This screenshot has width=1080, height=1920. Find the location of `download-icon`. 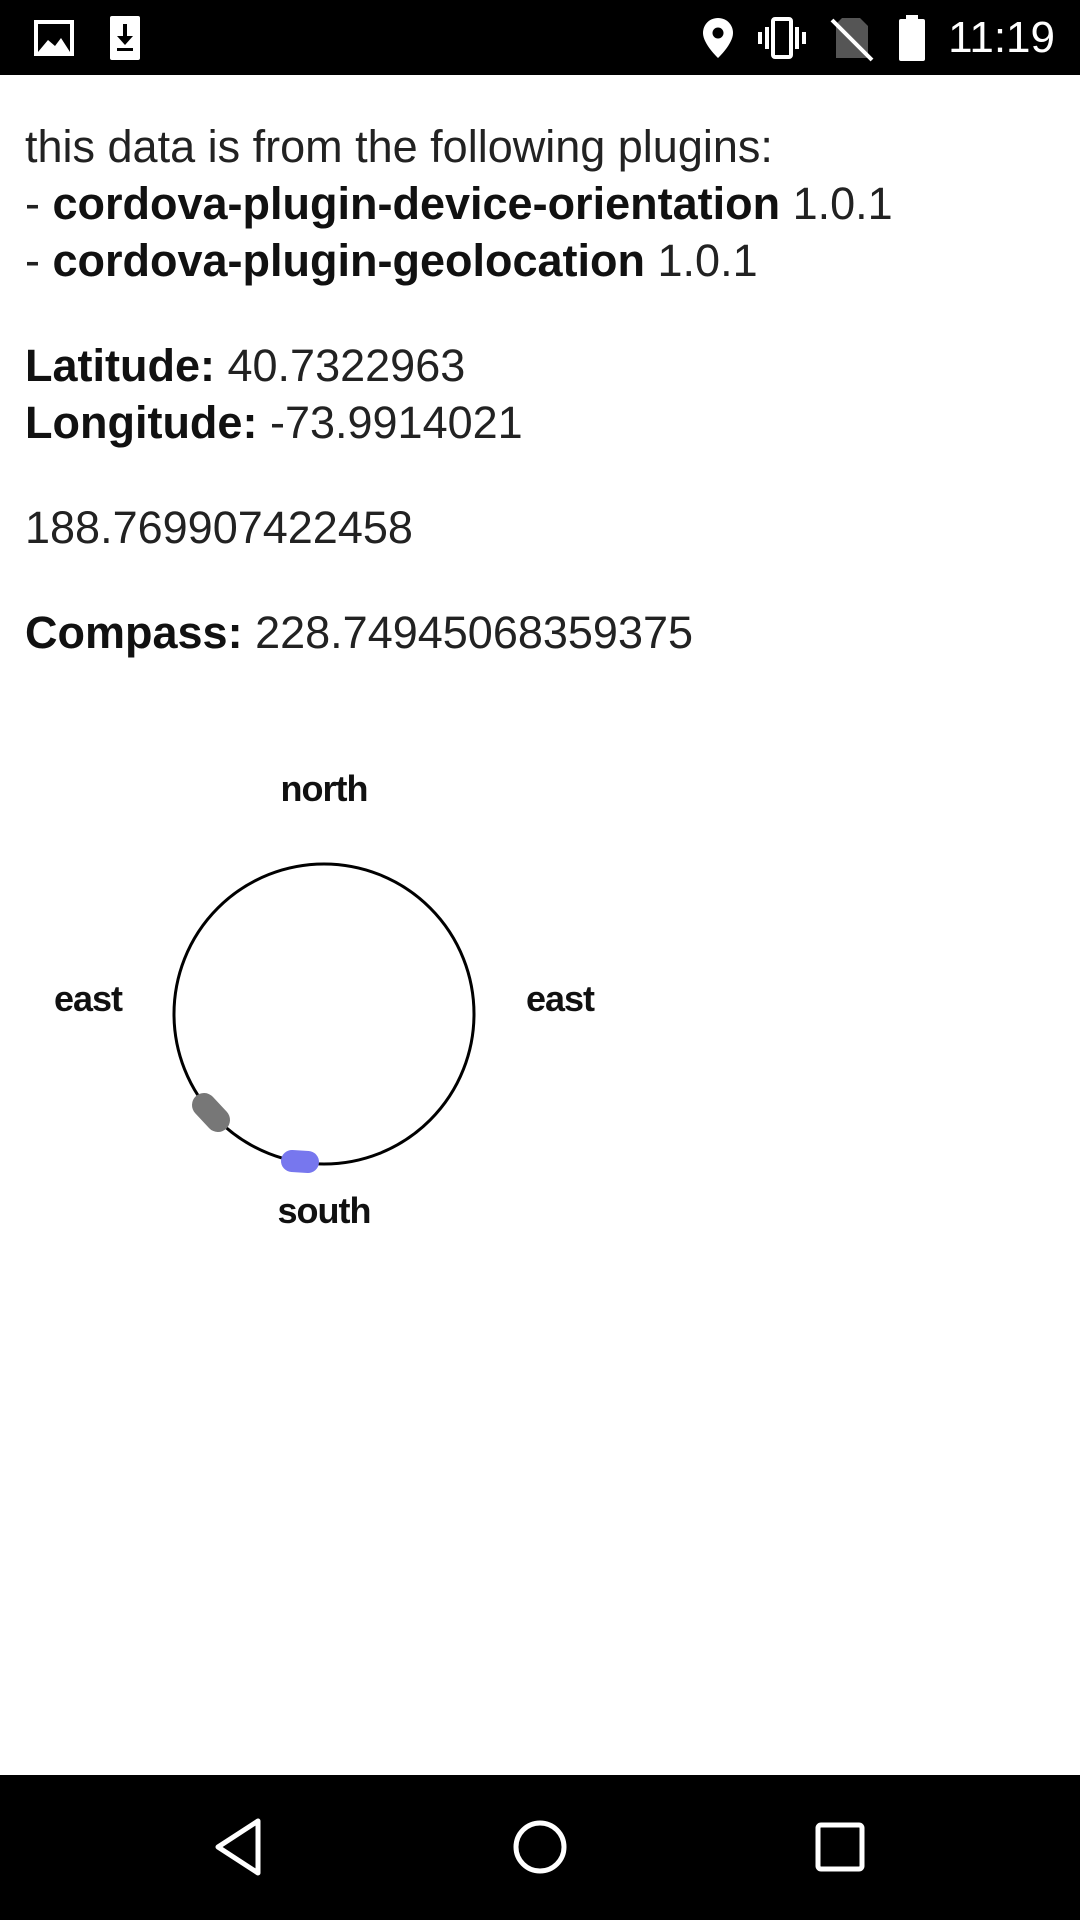

download-icon is located at coordinates (125, 38).